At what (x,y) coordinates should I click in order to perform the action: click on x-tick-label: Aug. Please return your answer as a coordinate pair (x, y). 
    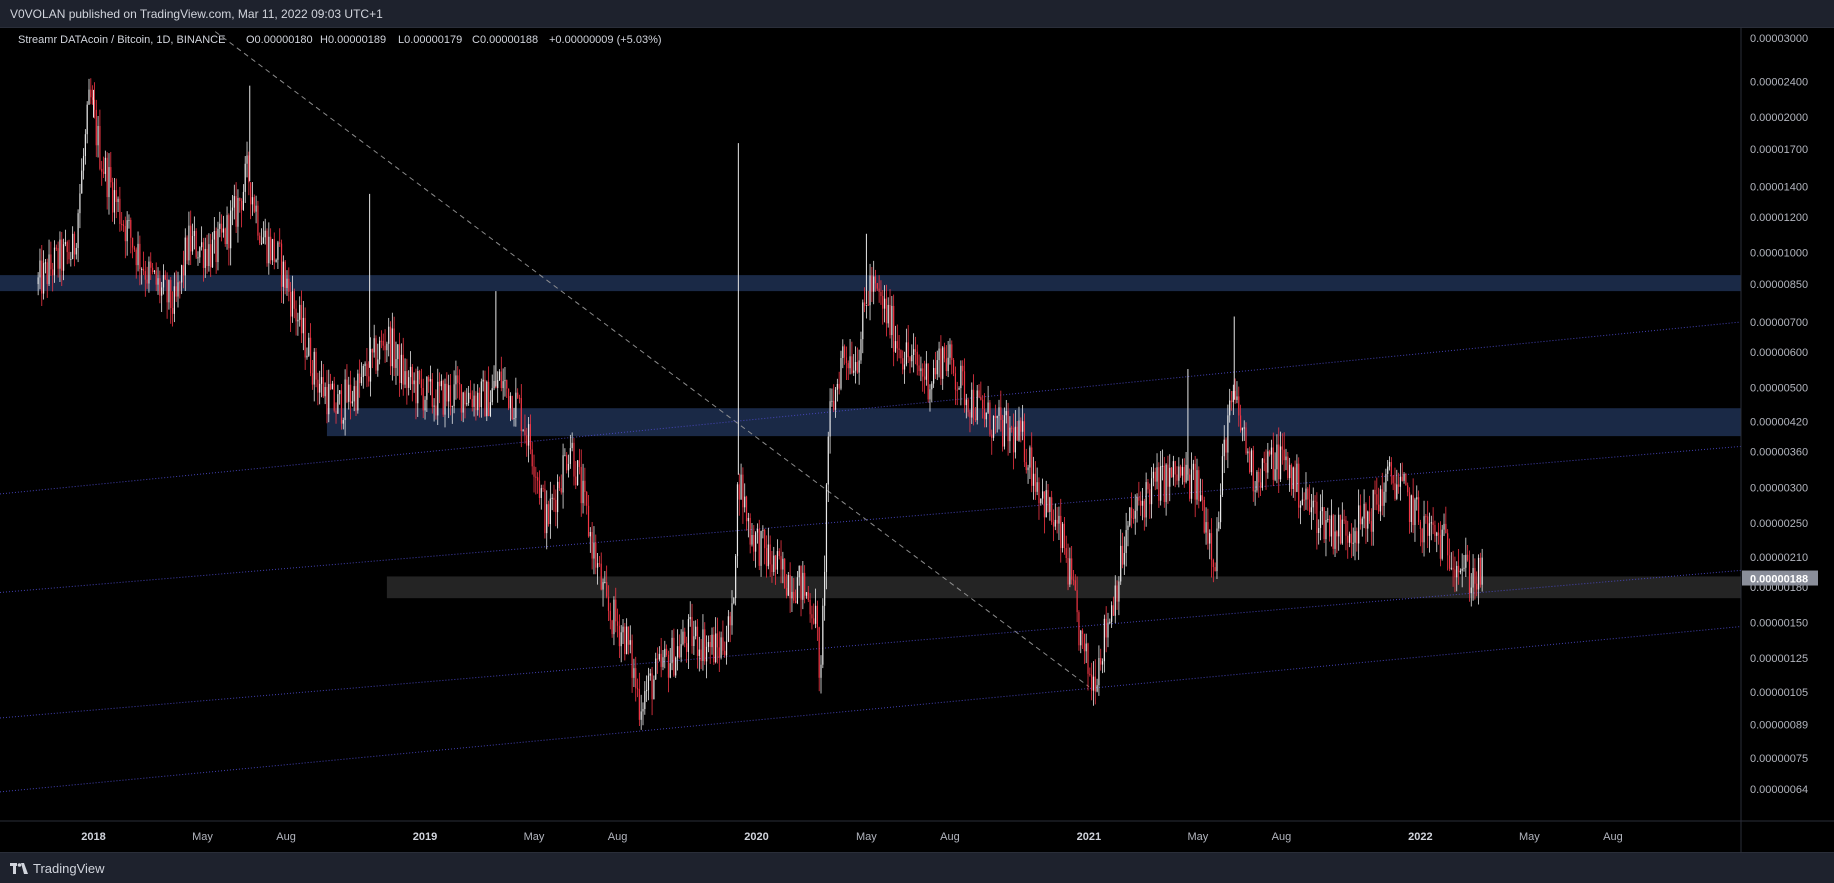
    Looking at the image, I should click on (618, 837).